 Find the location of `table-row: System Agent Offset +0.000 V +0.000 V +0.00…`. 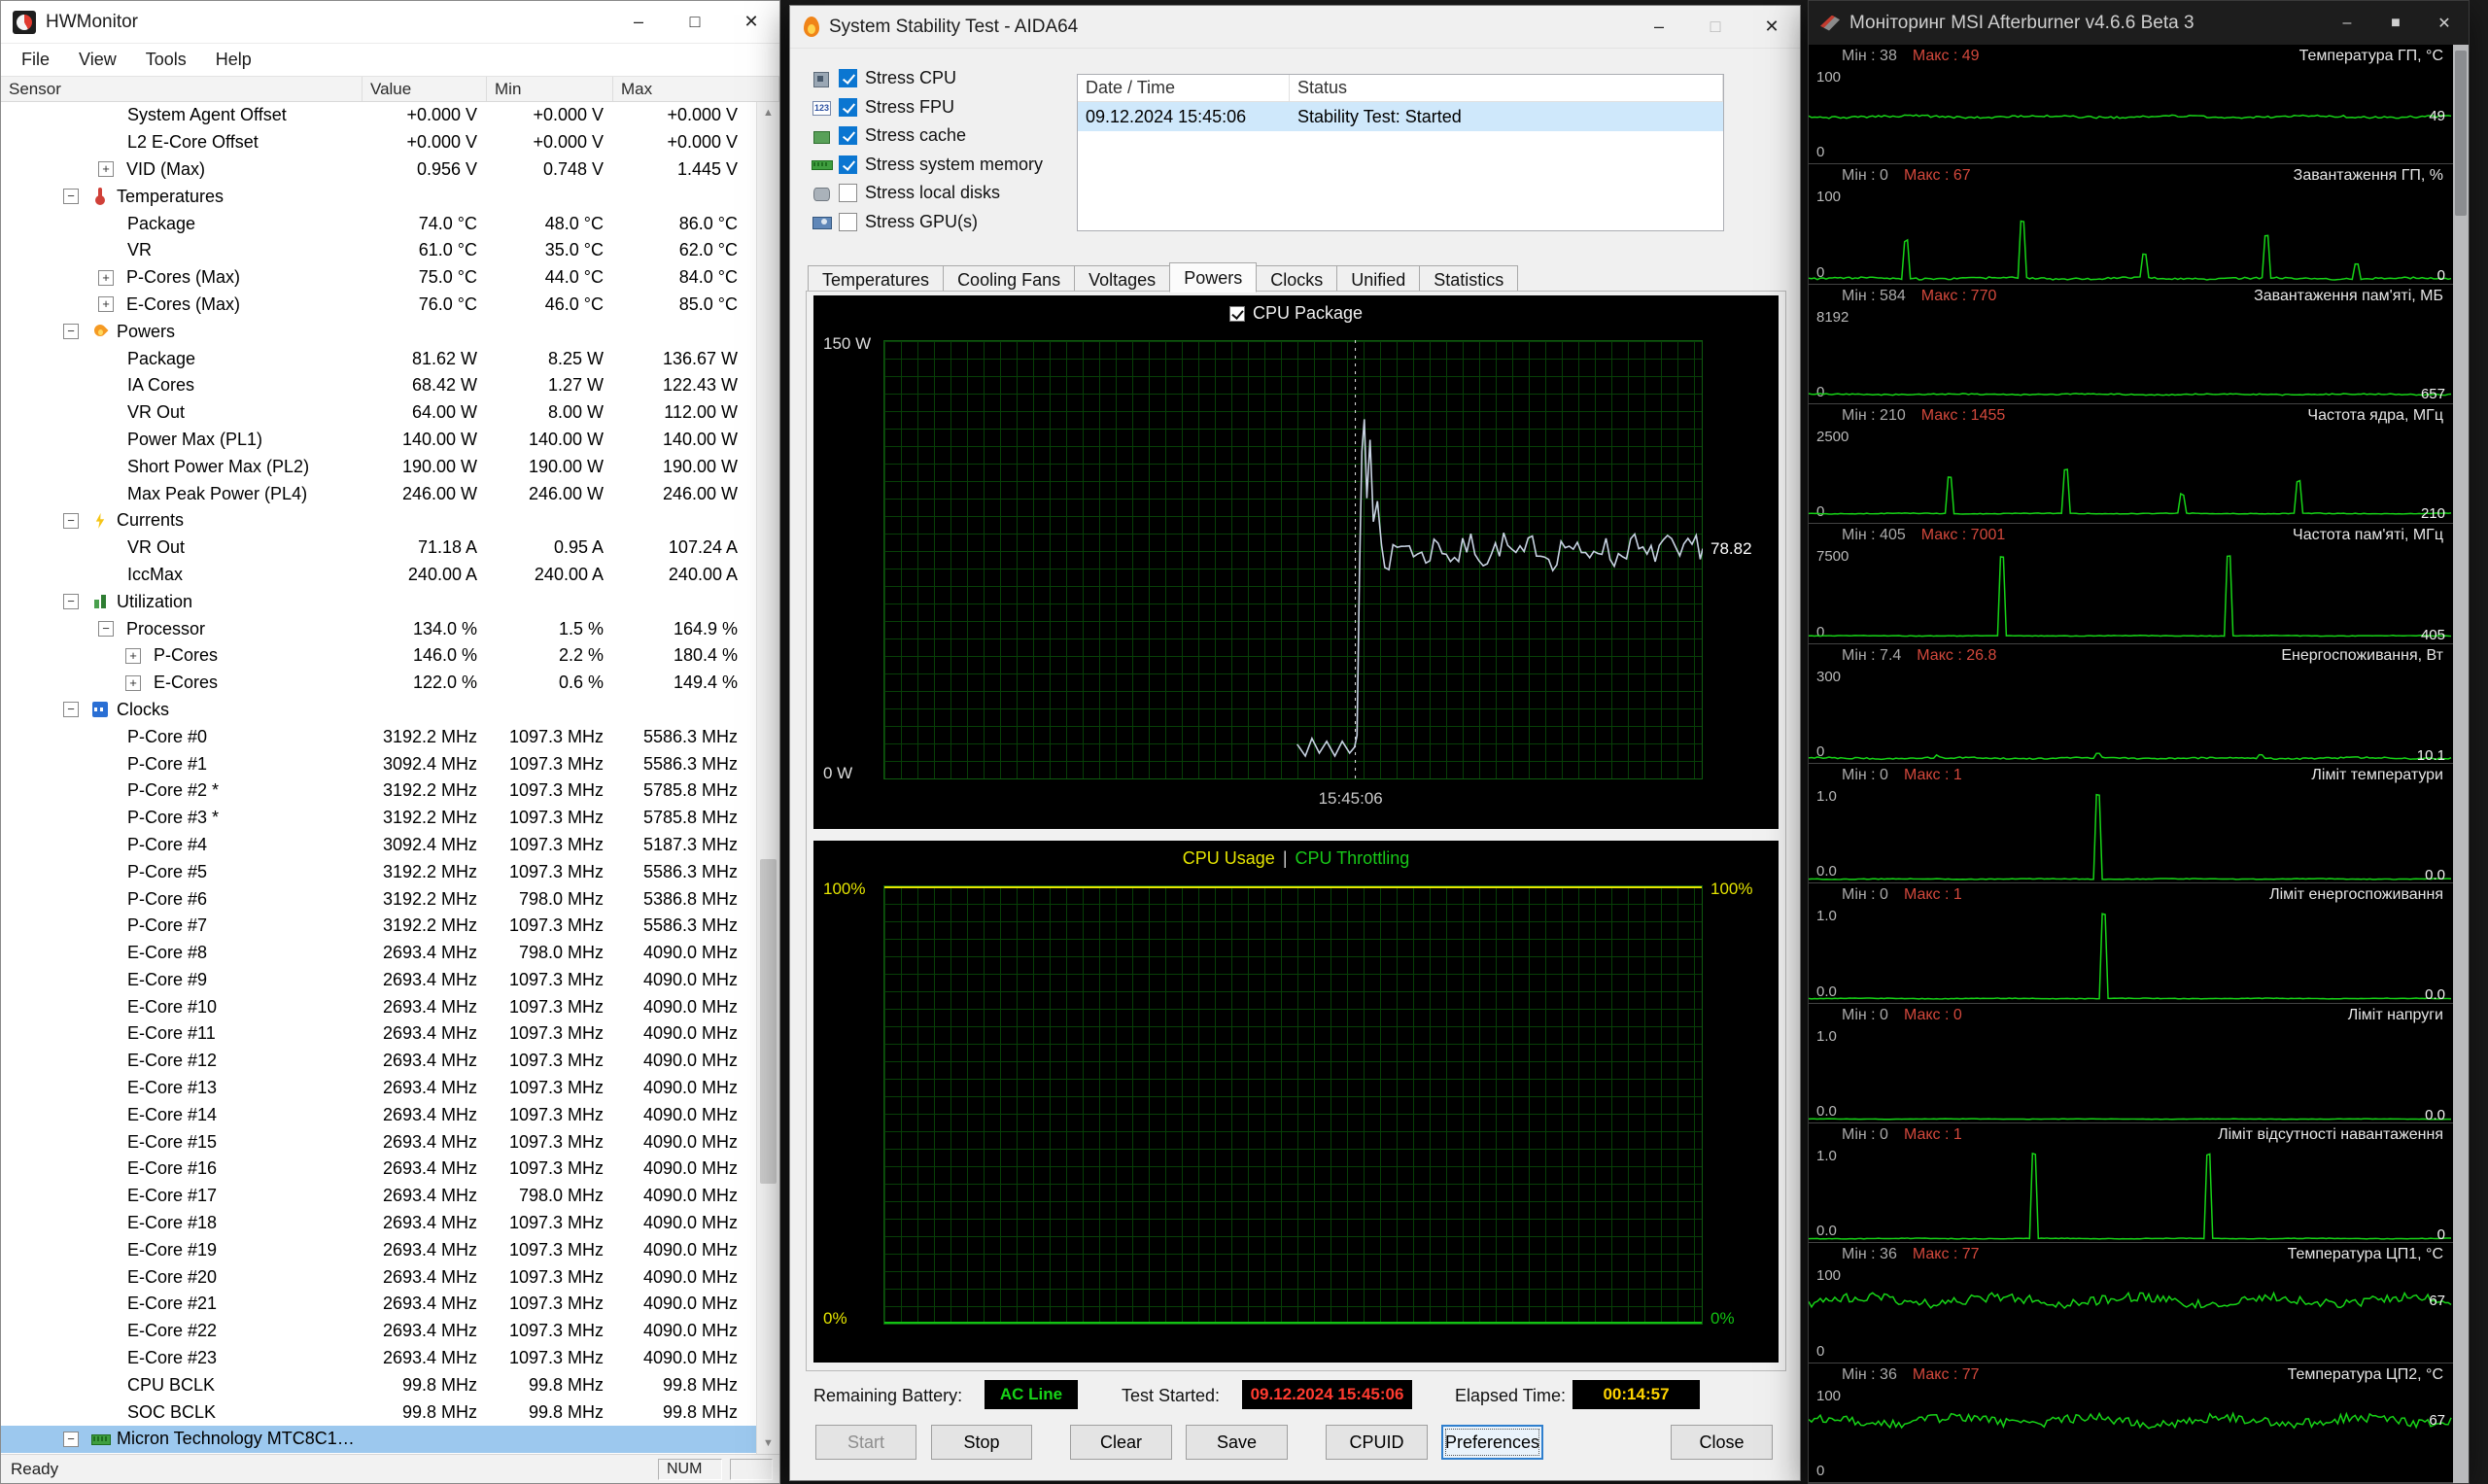

table-row: System Agent Offset +0.000 V +0.000 V +0.00… is located at coordinates (390, 115).